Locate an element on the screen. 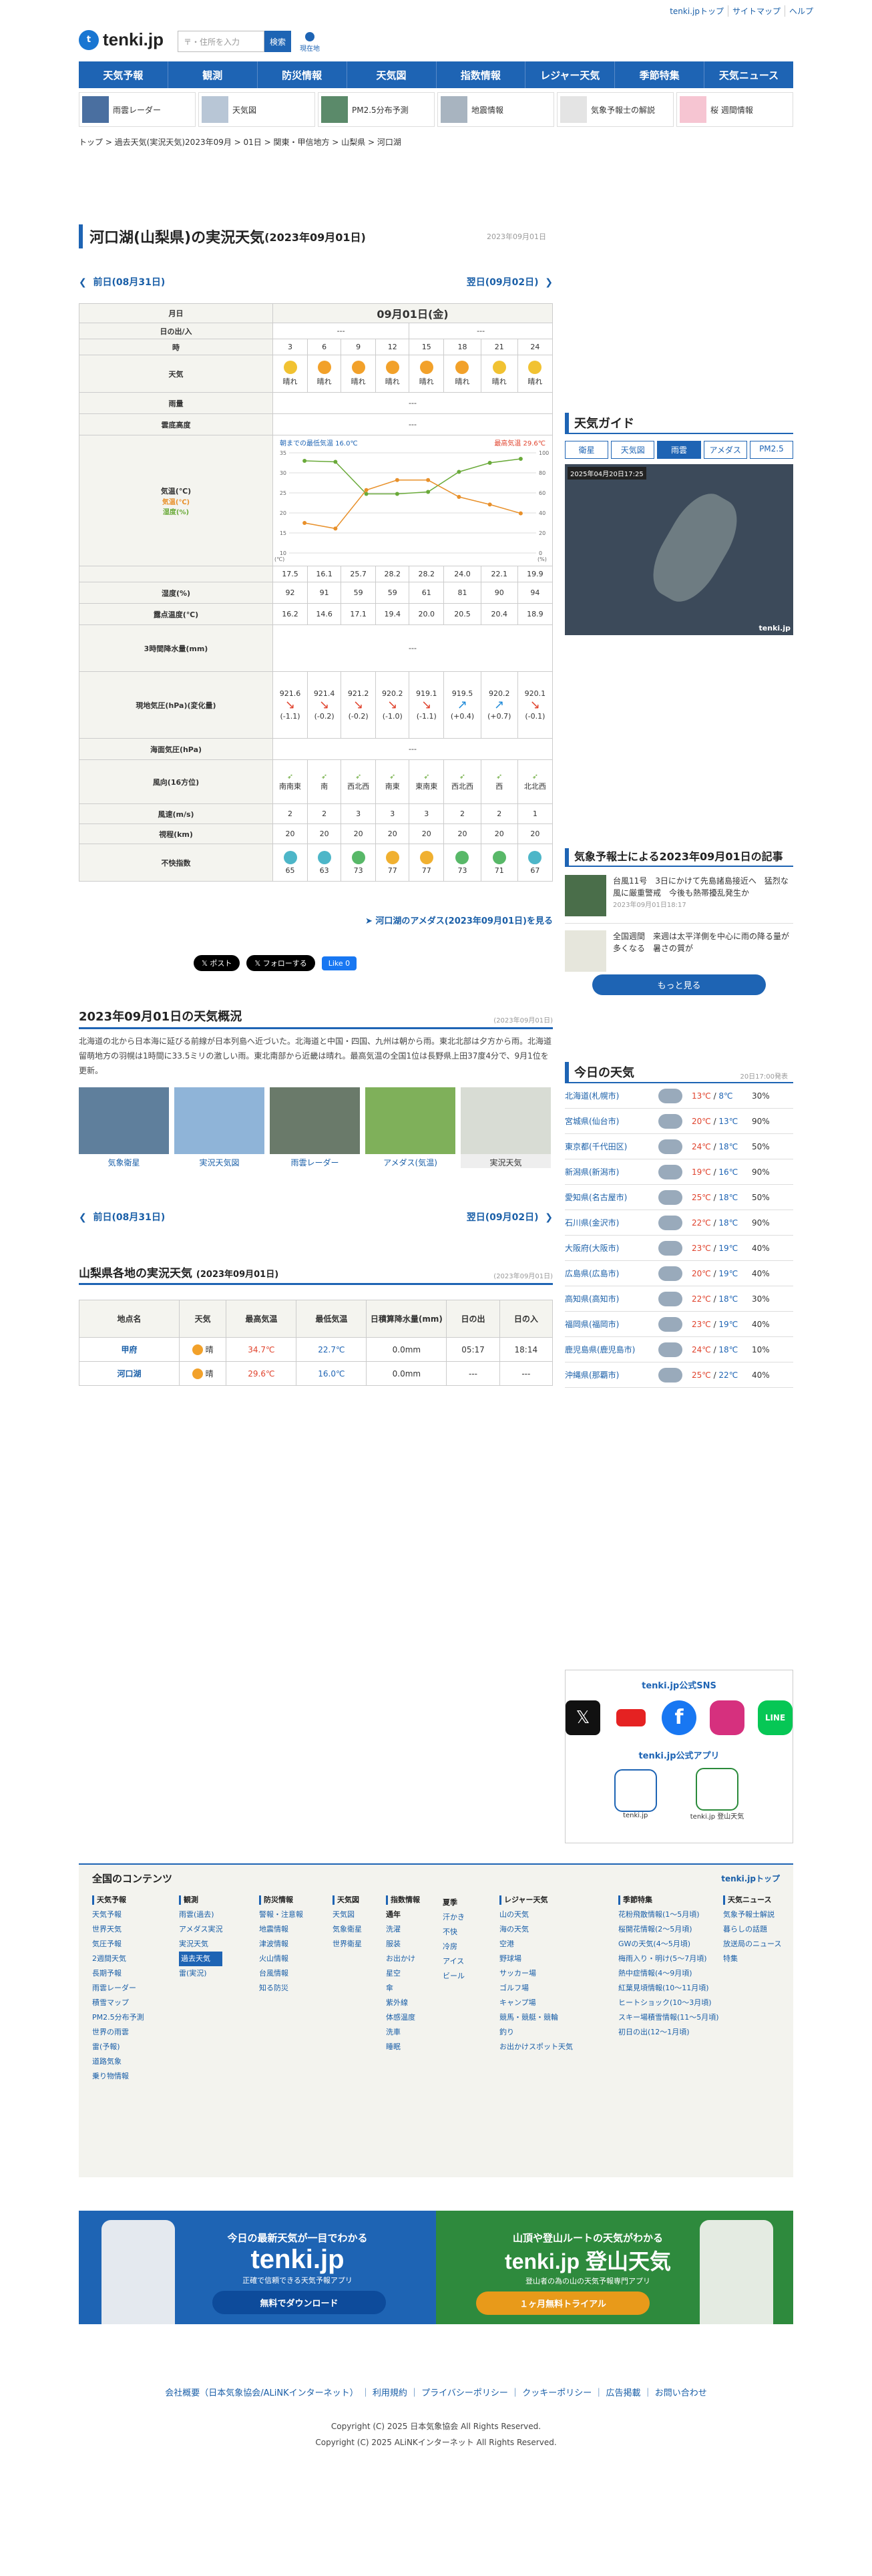 This screenshot has height=2576, width=872. city-row: 沖縄県(那覇市) 25℃ / 22℃ 40% is located at coordinates (679, 1375).